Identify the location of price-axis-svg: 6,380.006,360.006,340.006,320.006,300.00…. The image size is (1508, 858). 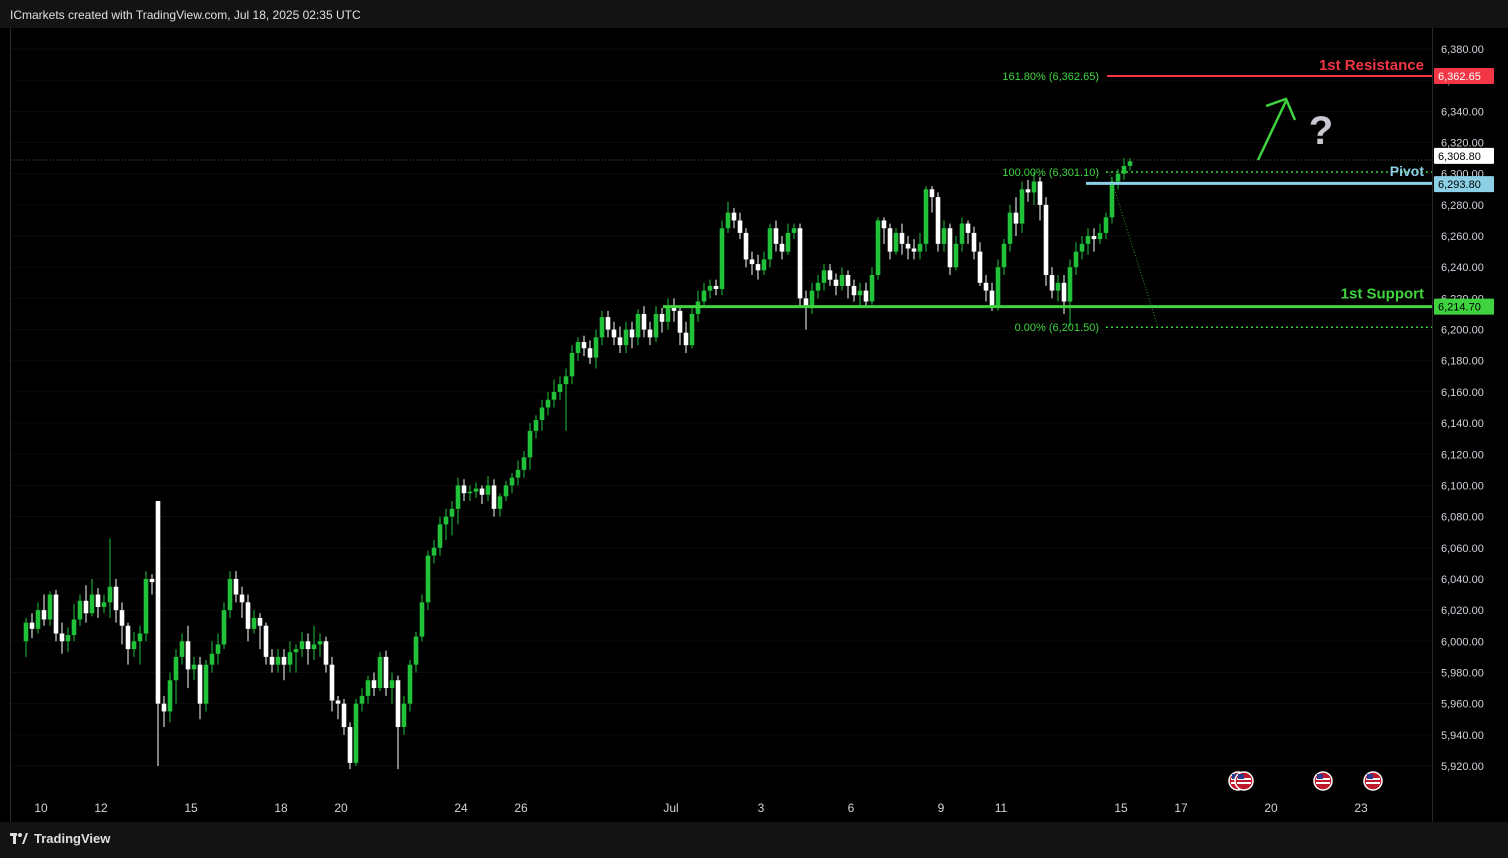
(1466, 425).